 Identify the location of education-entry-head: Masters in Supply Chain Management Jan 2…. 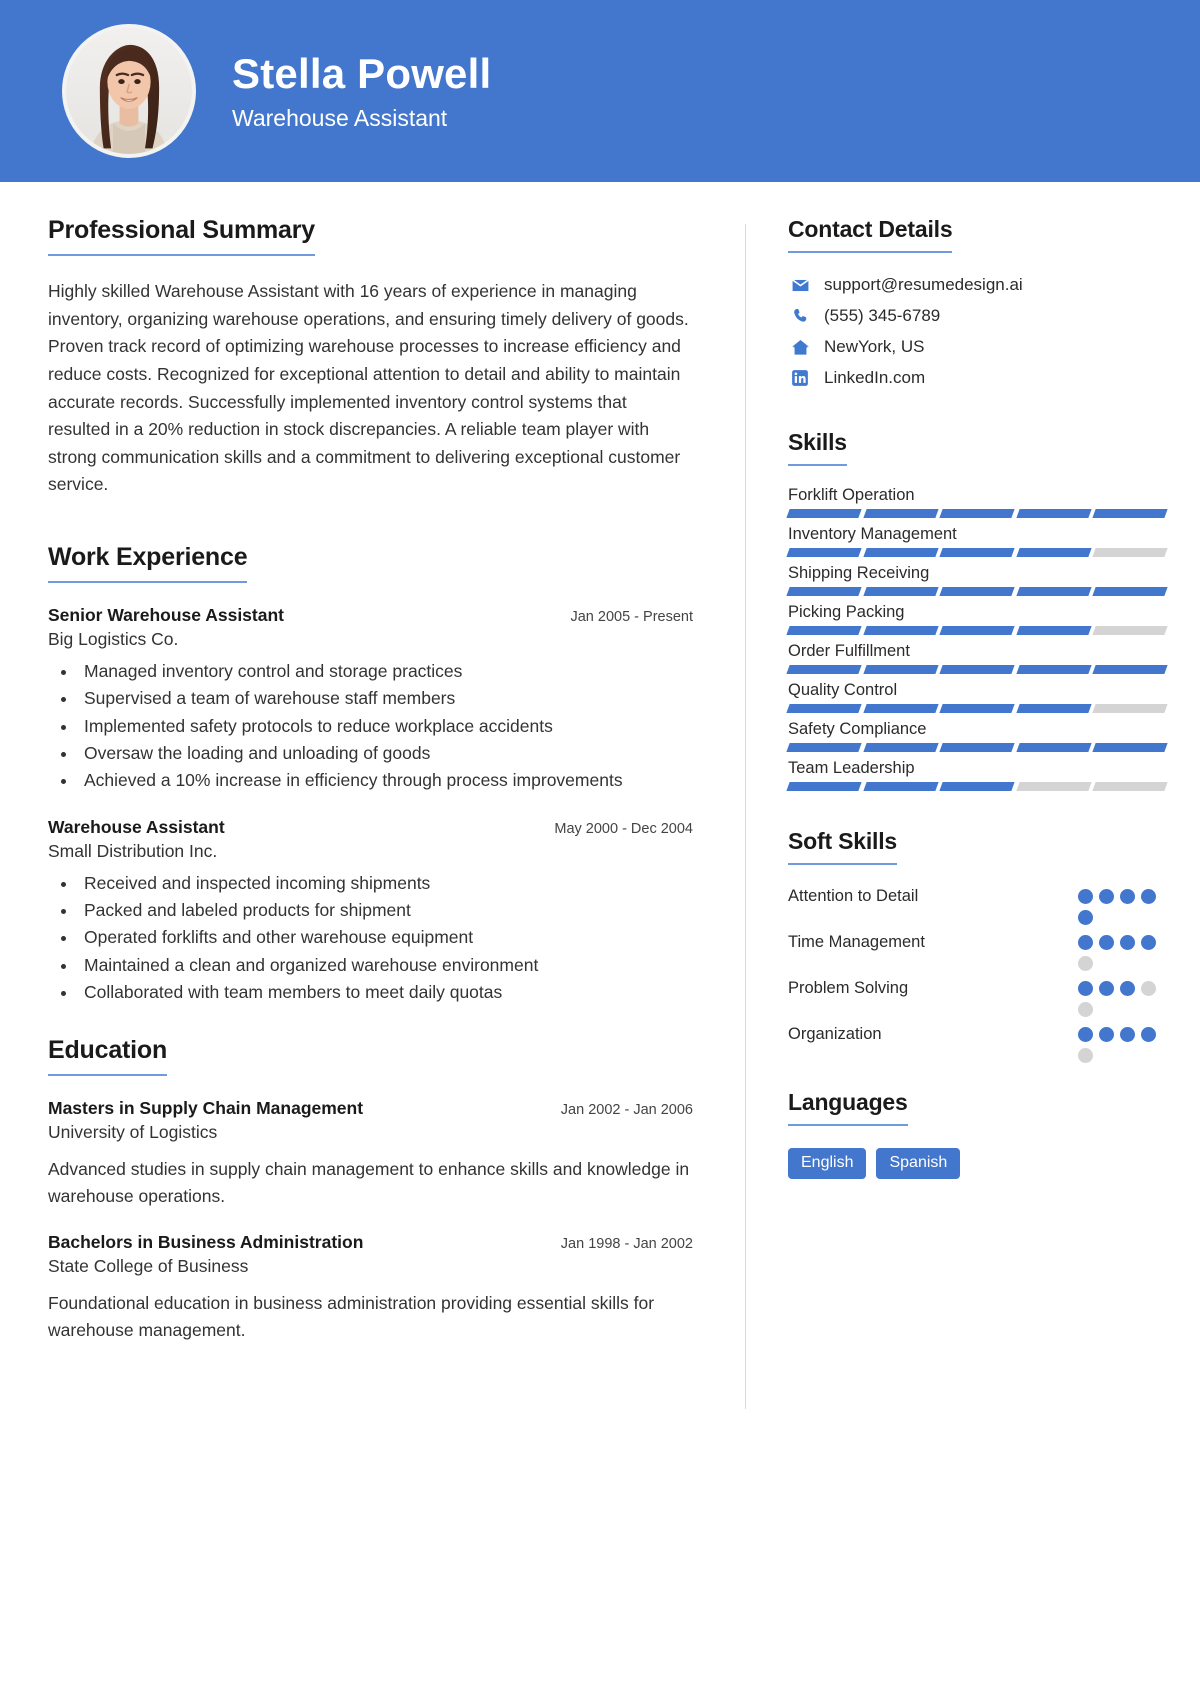
(370, 1108).